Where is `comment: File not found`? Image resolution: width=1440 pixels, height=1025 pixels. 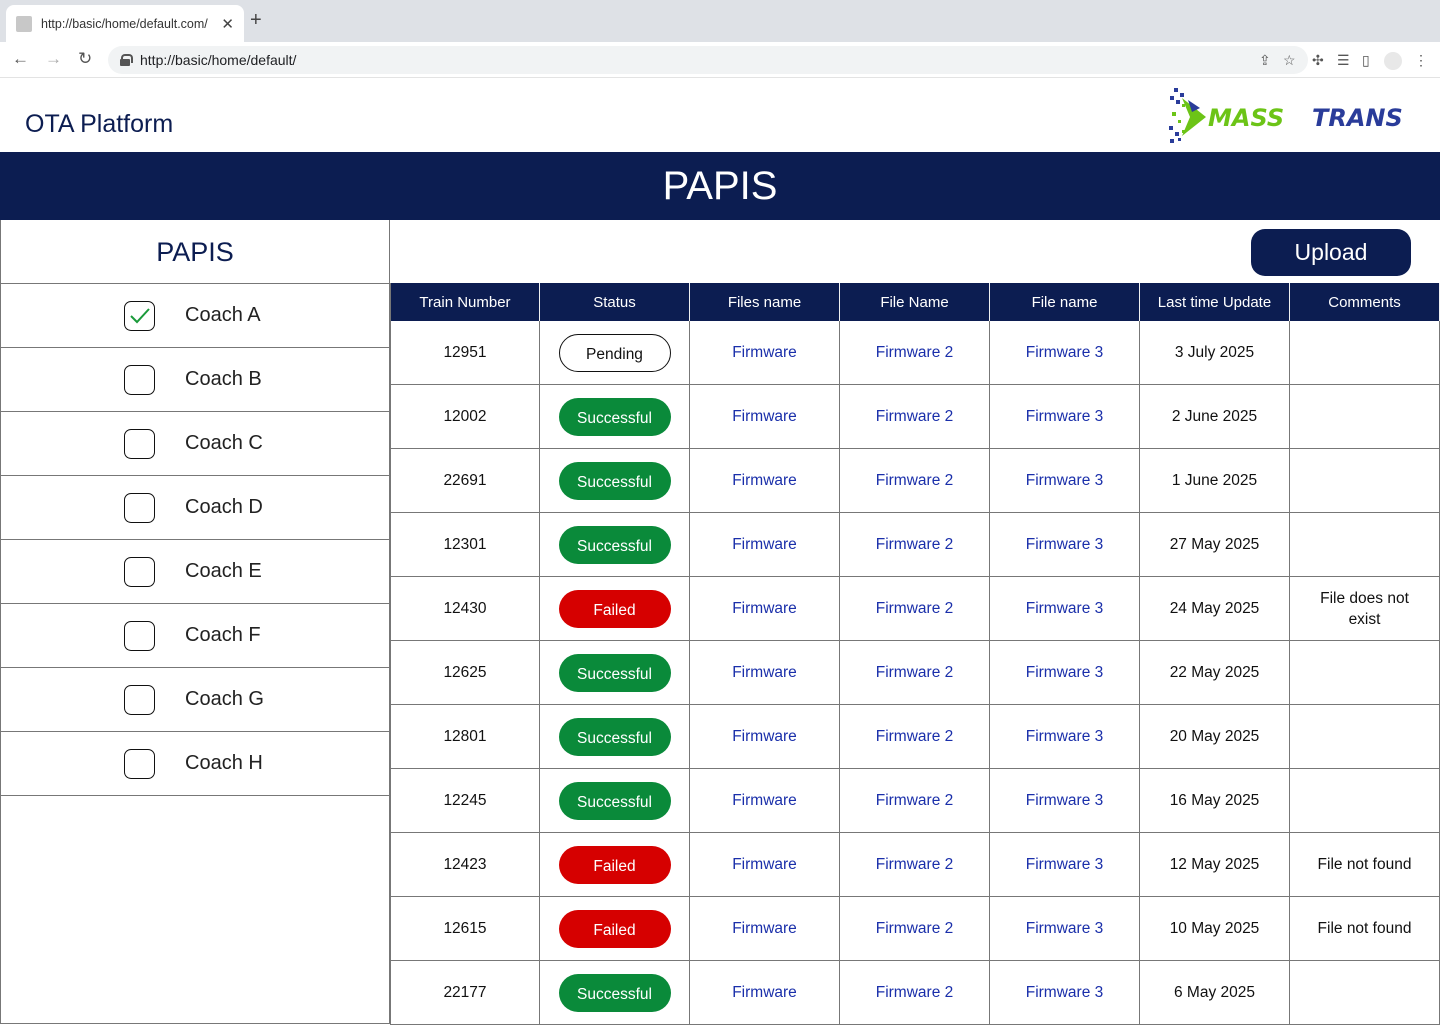 comment: File not found is located at coordinates (1364, 864).